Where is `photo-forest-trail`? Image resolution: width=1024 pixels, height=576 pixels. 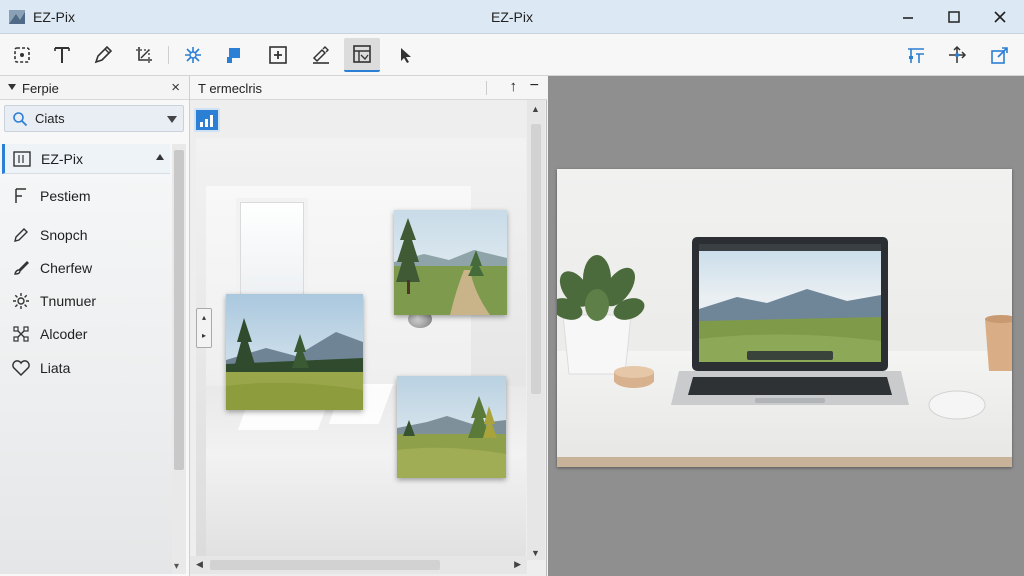 photo-forest-trail is located at coordinates (450, 262).